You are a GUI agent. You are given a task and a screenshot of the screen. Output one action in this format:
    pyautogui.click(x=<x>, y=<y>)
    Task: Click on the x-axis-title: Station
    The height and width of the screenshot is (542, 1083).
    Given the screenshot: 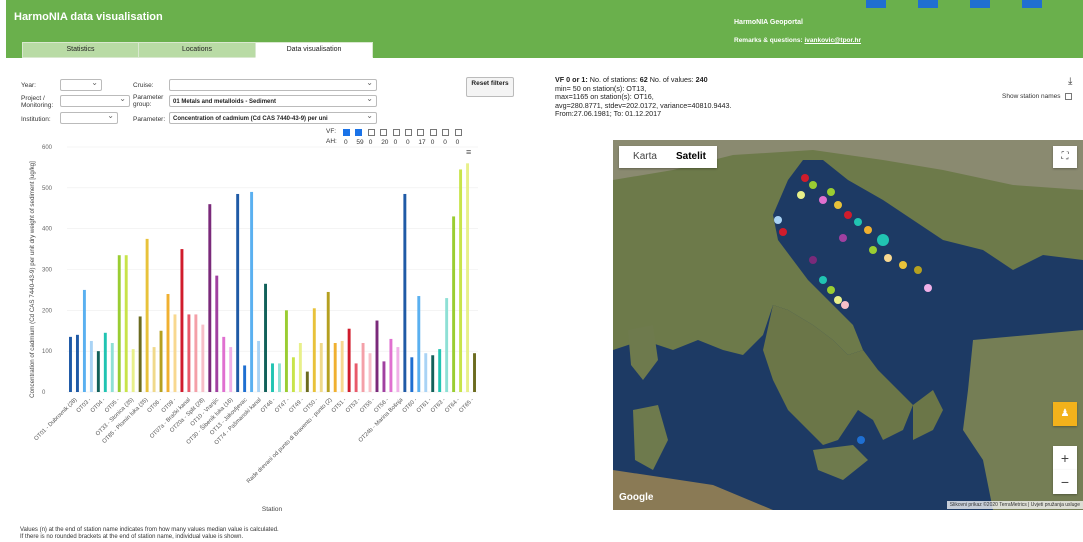 What is the action you would take?
    pyautogui.click(x=272, y=509)
    